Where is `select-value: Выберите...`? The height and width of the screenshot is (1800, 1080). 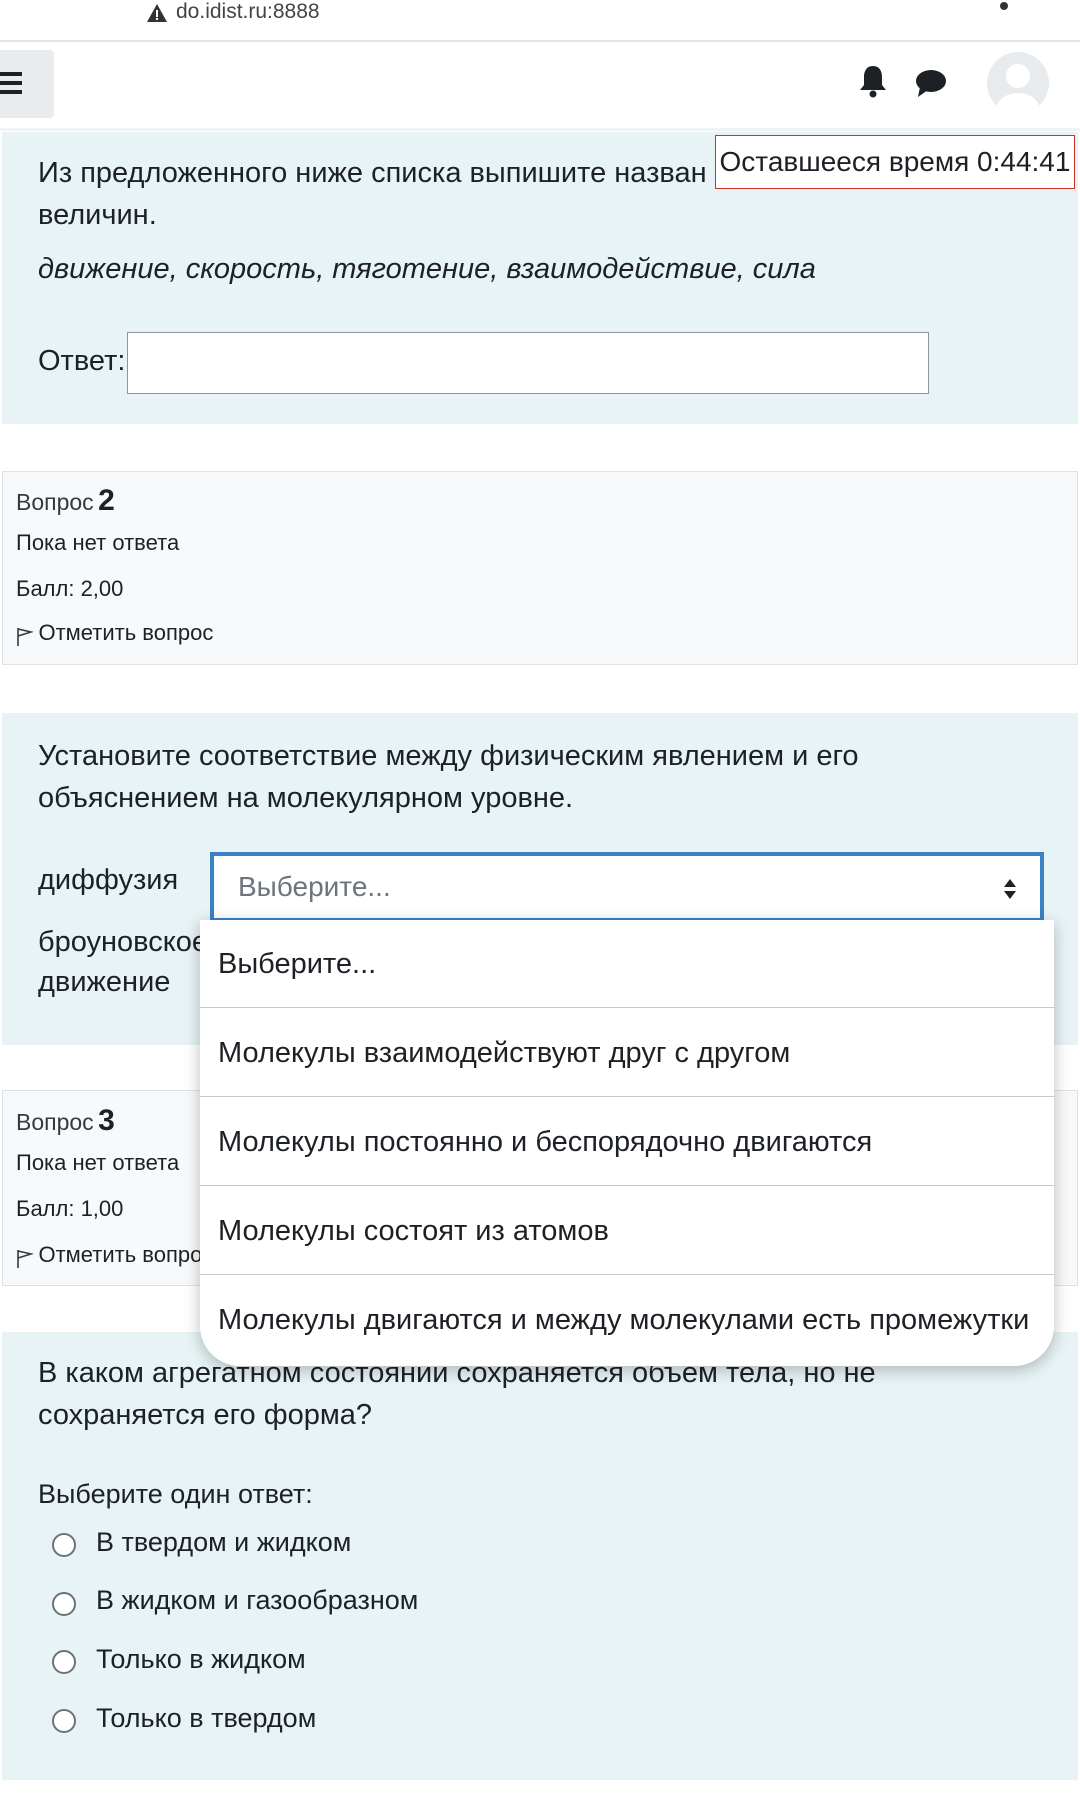 select-value: Выберите... is located at coordinates (314, 886).